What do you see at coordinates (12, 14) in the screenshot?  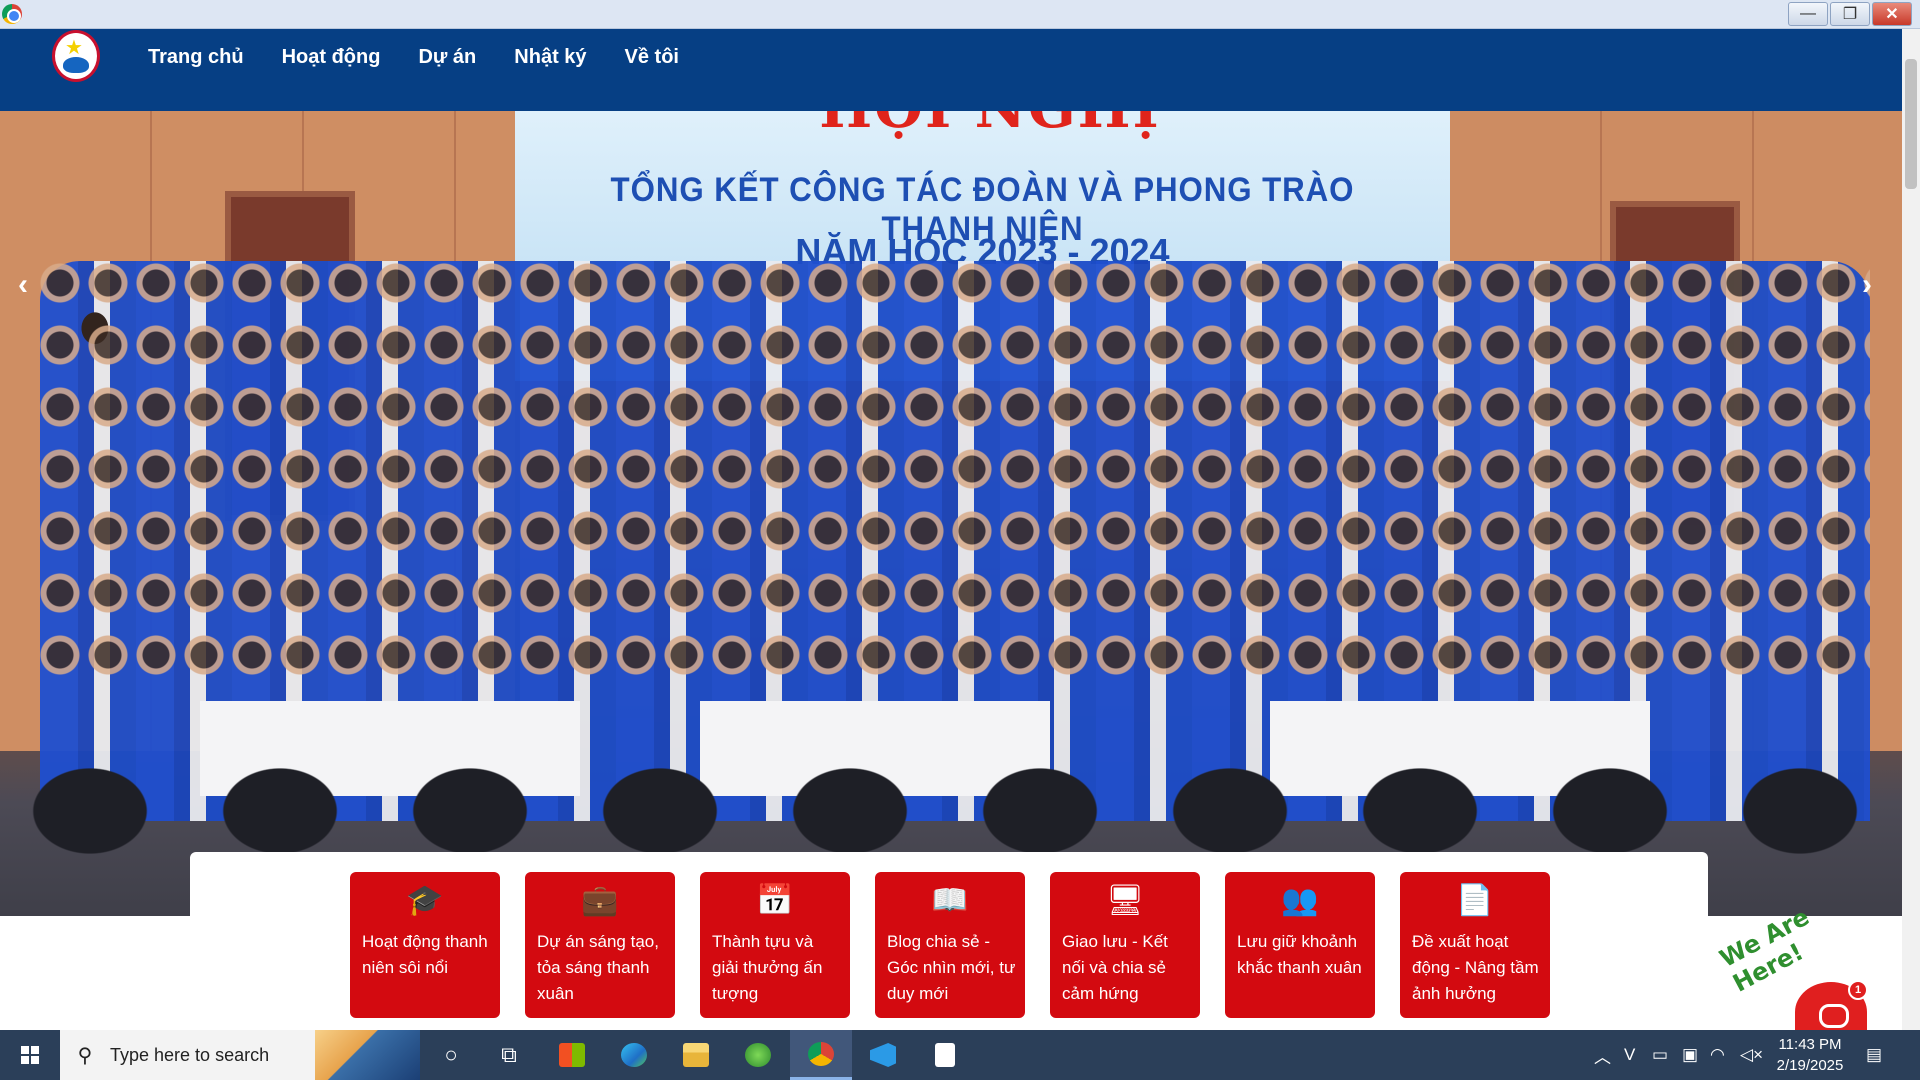 I see `chrome-icon` at bounding box center [12, 14].